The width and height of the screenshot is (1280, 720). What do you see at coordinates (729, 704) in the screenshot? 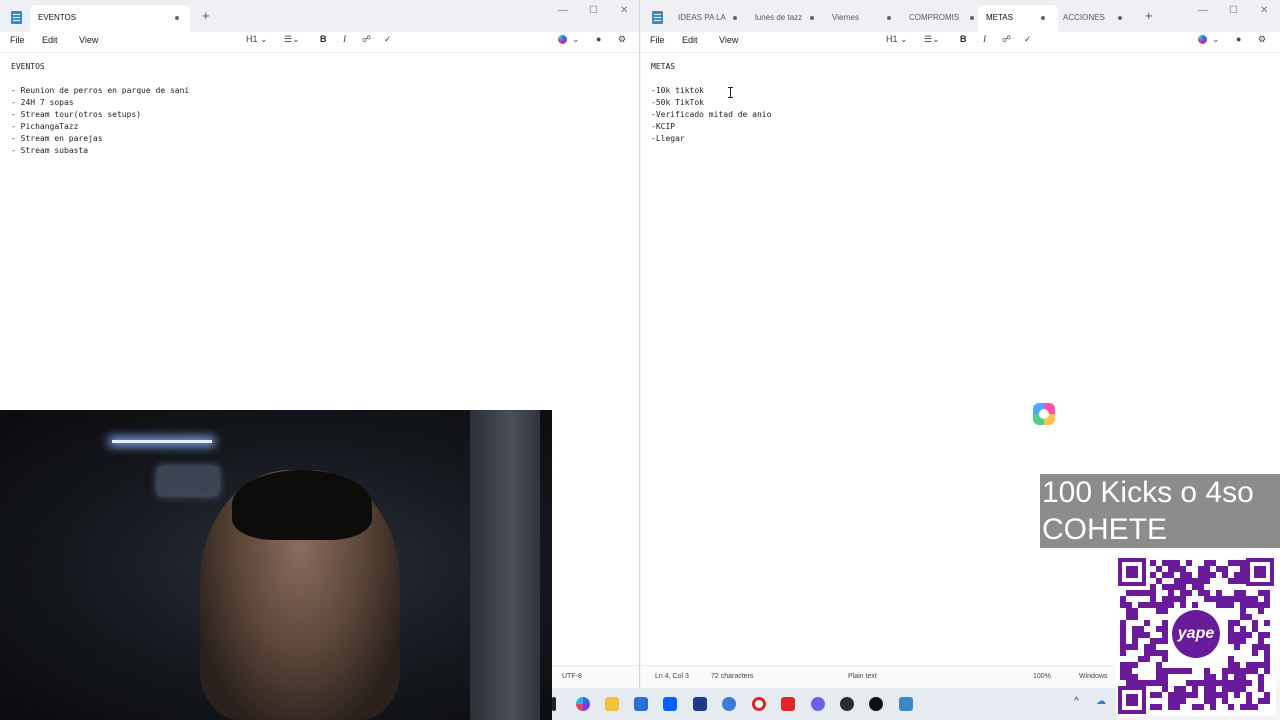
I see `browser-icon` at bounding box center [729, 704].